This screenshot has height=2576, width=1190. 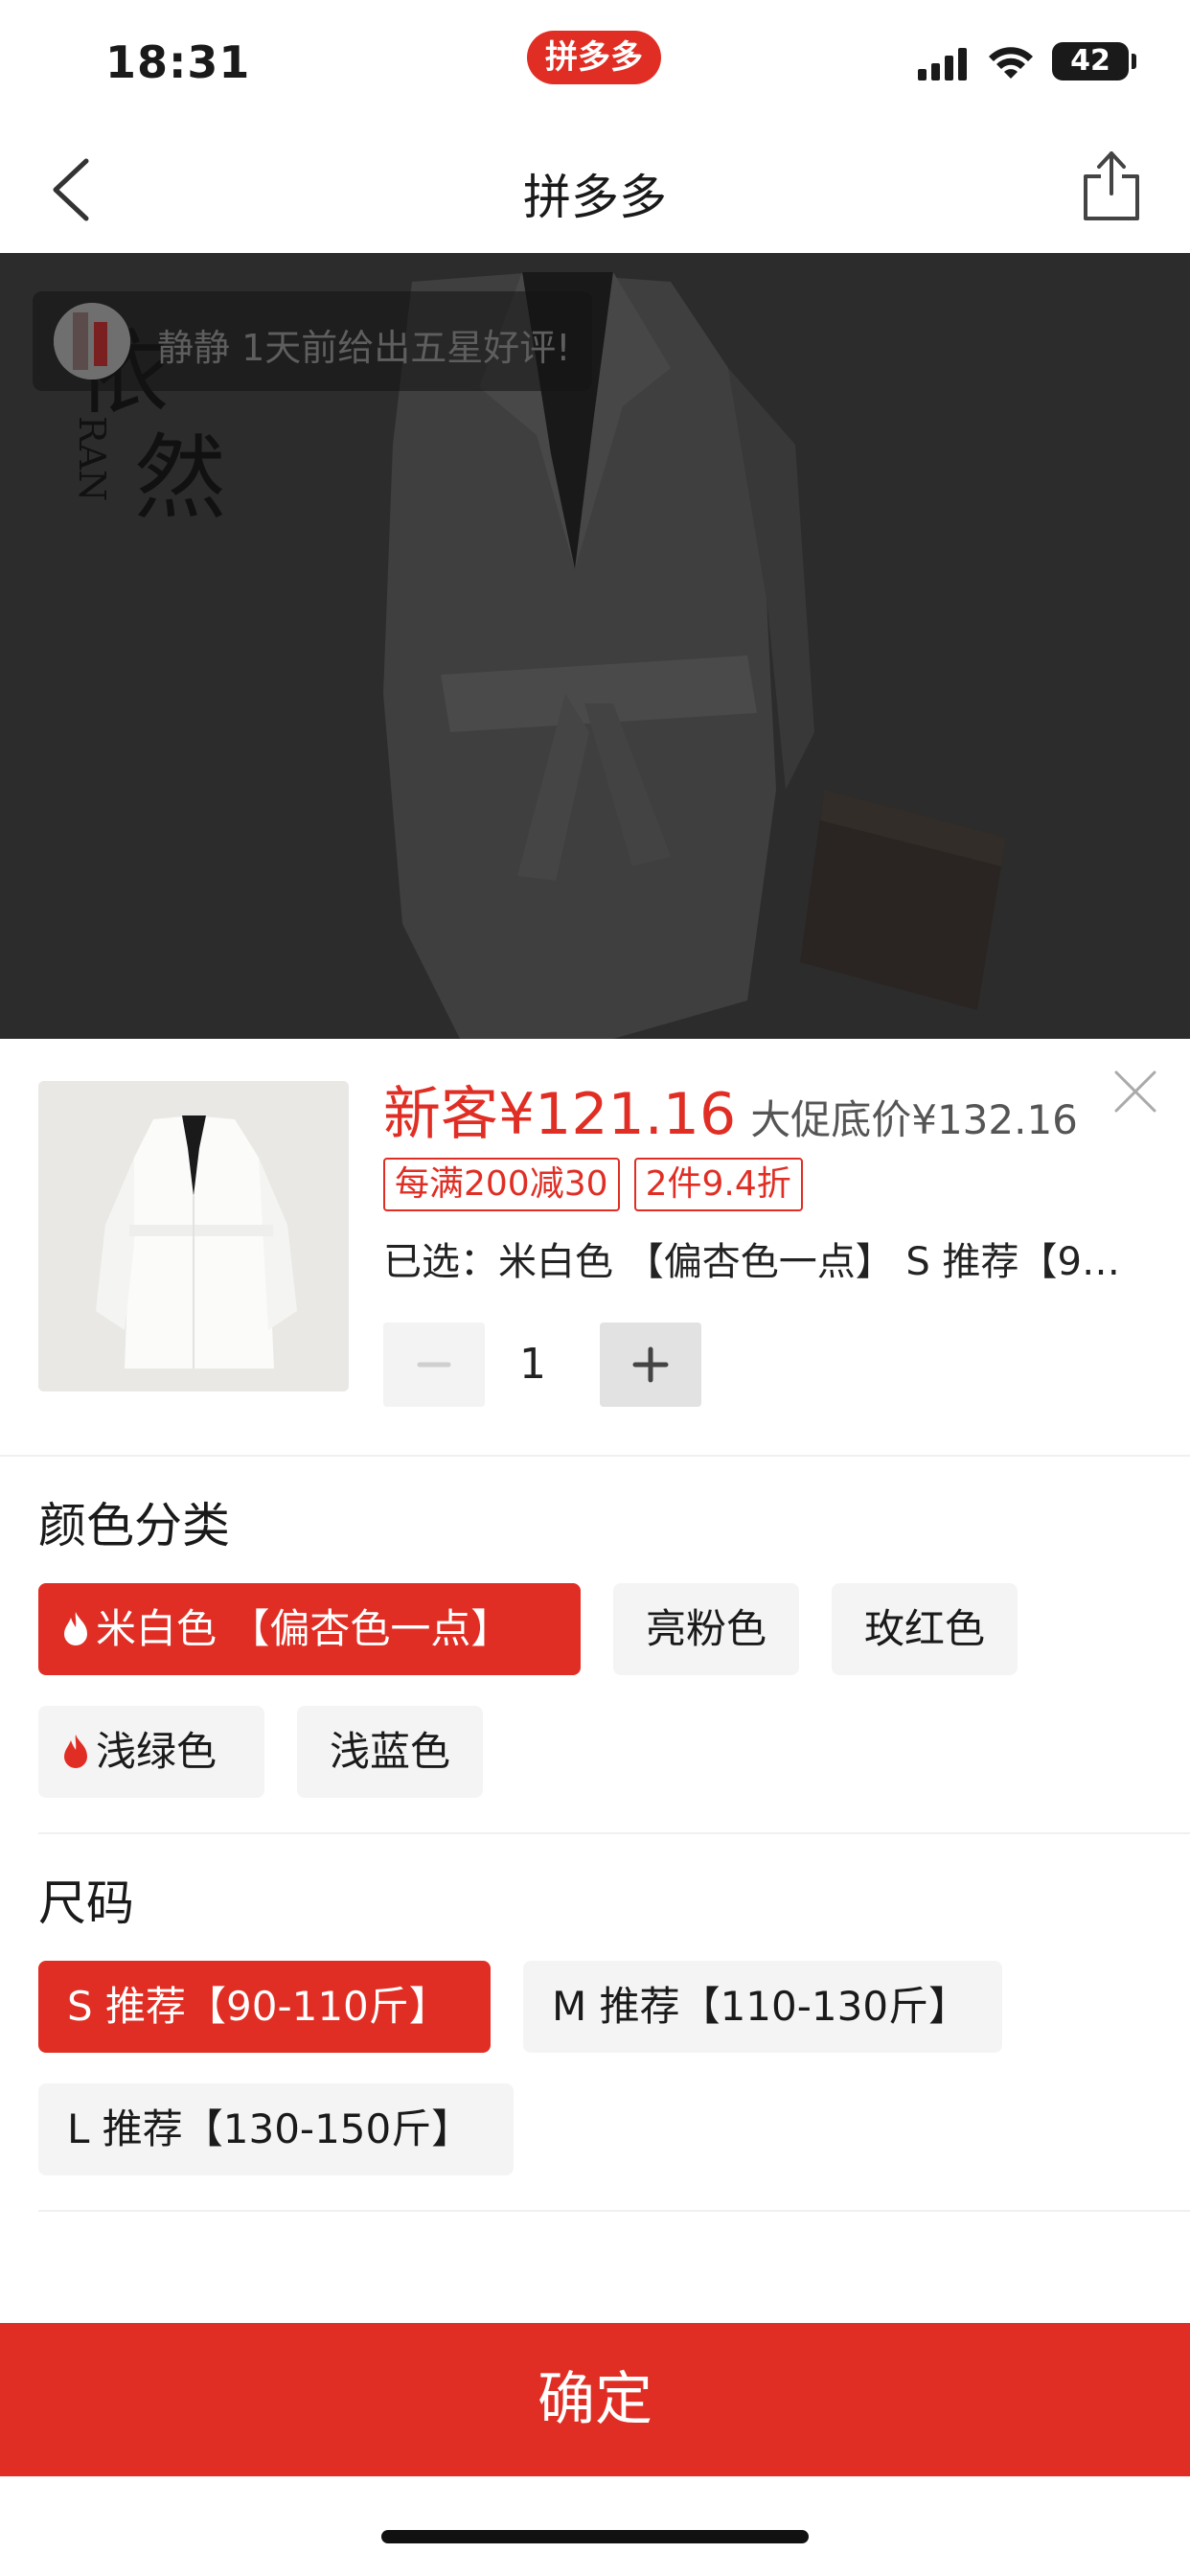 I want to click on chip-label: 浅蓝色, so click(x=389, y=1751).